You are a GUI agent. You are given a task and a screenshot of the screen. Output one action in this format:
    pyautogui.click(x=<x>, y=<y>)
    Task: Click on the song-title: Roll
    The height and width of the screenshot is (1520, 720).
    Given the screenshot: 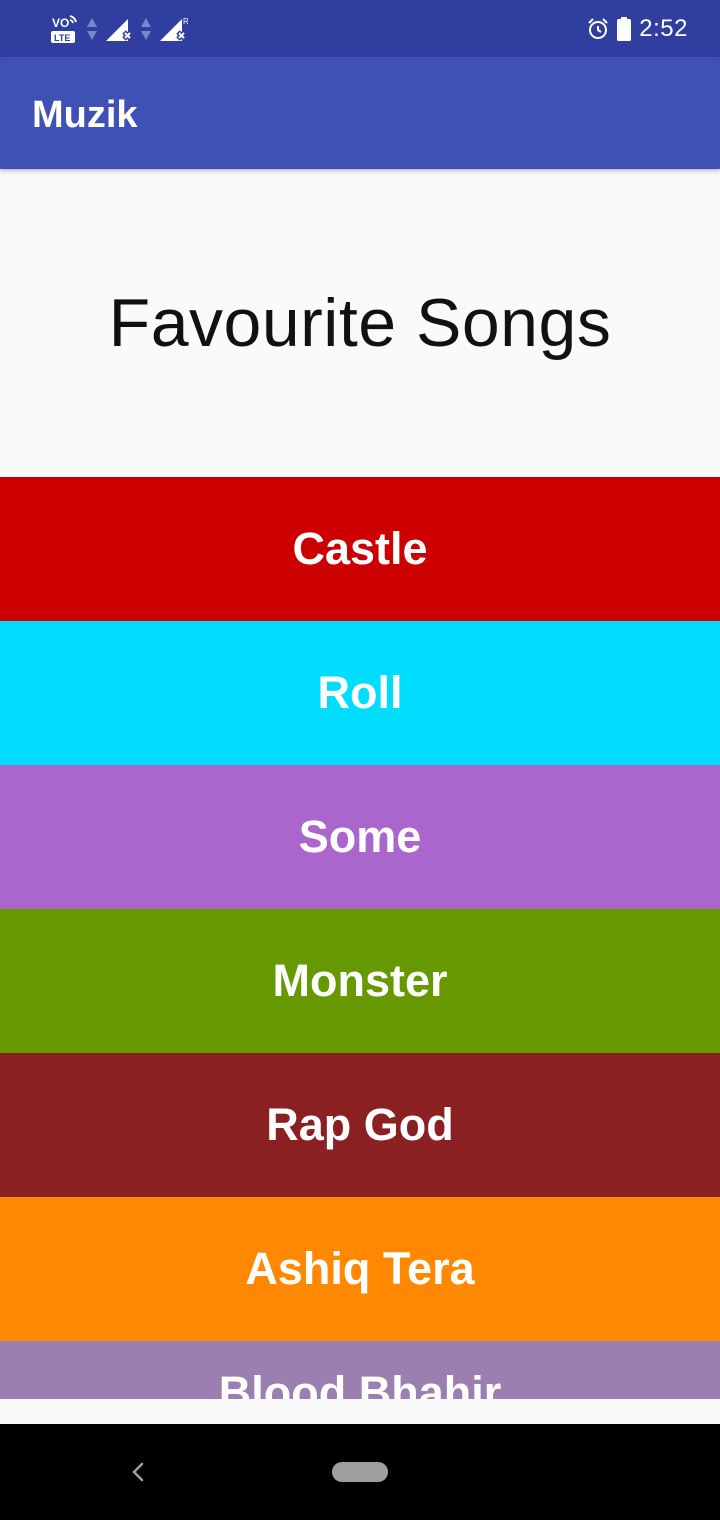 What is the action you would take?
    pyautogui.click(x=360, y=692)
    